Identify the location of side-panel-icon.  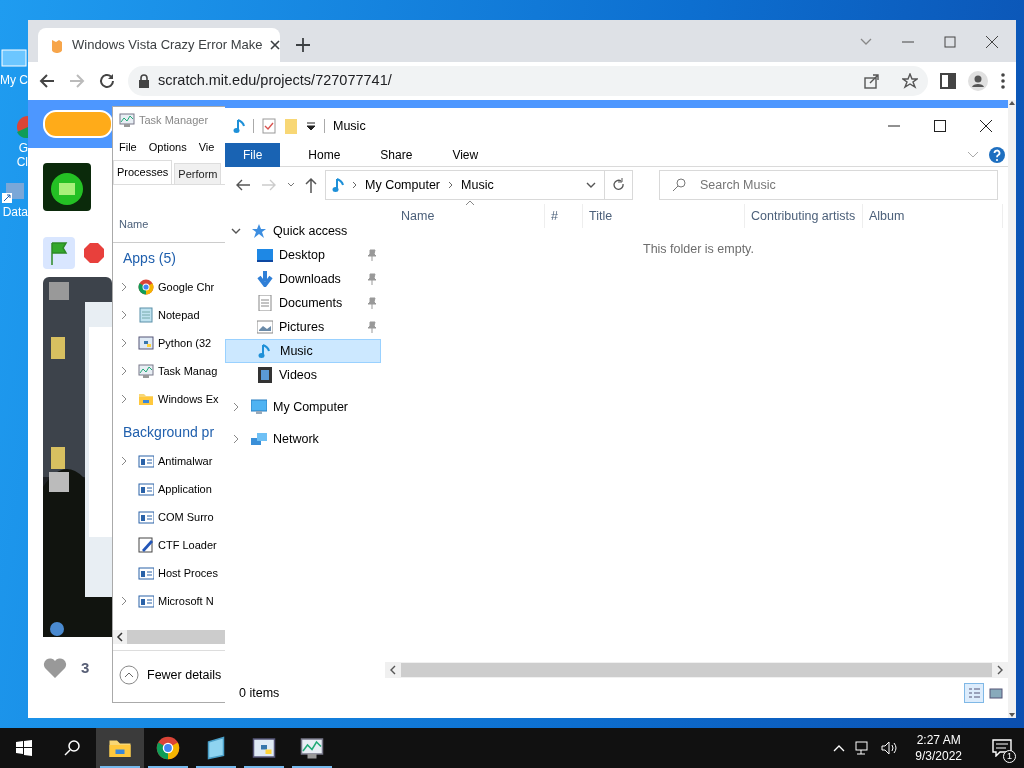
(948, 81).